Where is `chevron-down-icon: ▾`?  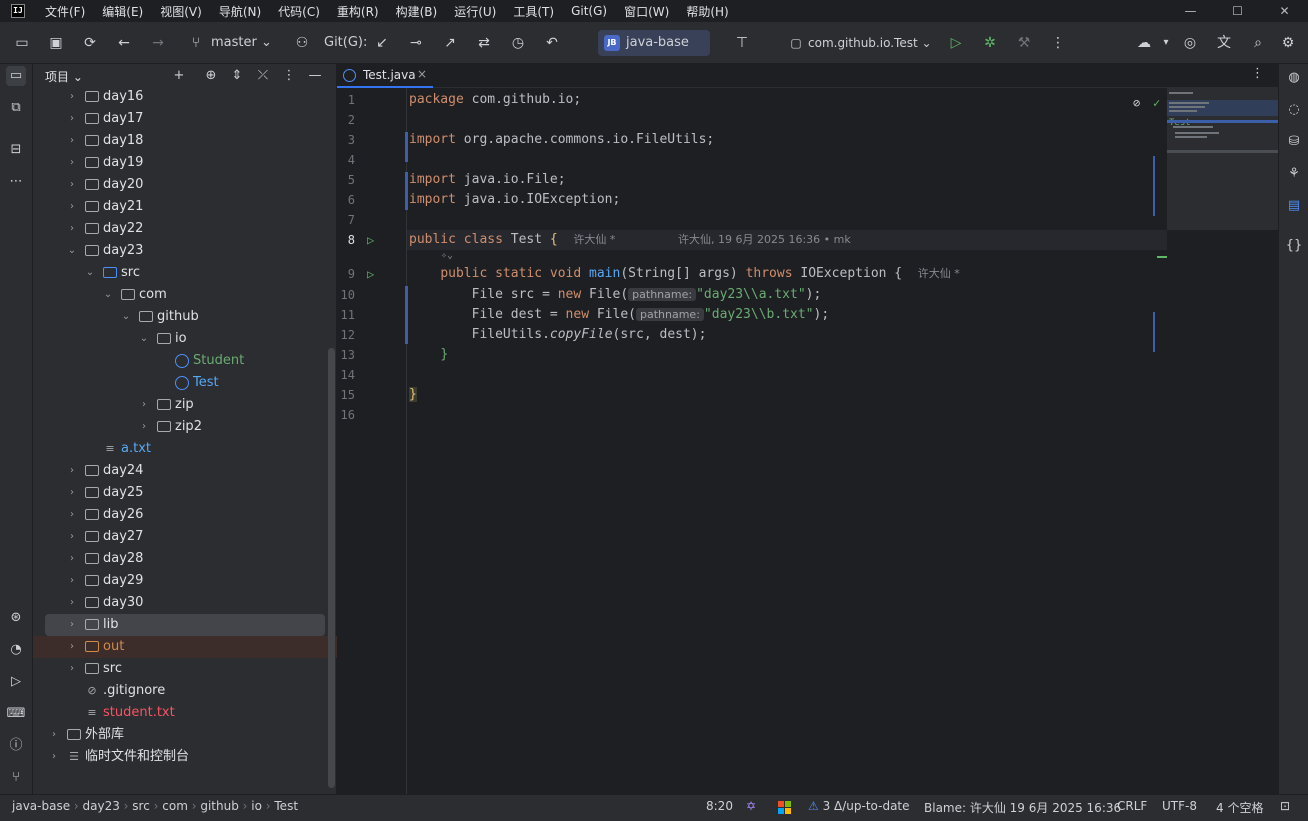
chevron-down-icon: ▾ is located at coordinates (1166, 43).